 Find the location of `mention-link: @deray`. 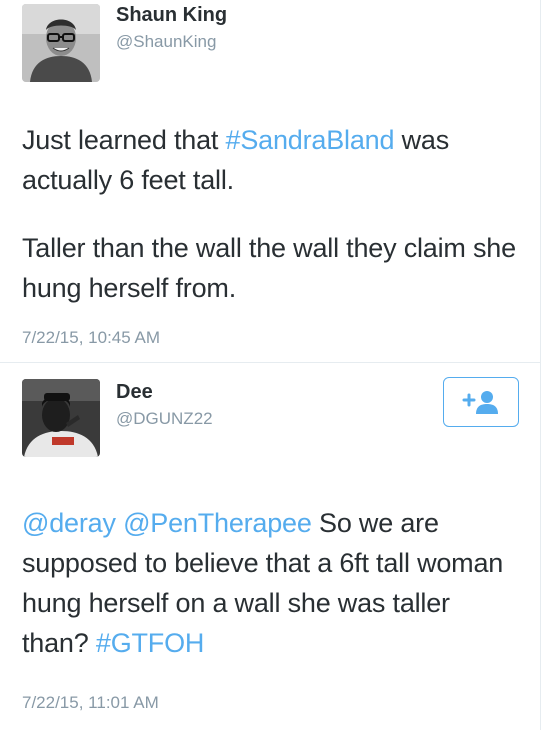

mention-link: @deray is located at coordinates (69, 523).